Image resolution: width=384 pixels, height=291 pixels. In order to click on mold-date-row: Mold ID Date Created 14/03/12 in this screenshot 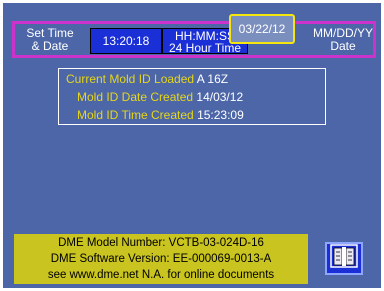, I will do `click(160, 97)`.